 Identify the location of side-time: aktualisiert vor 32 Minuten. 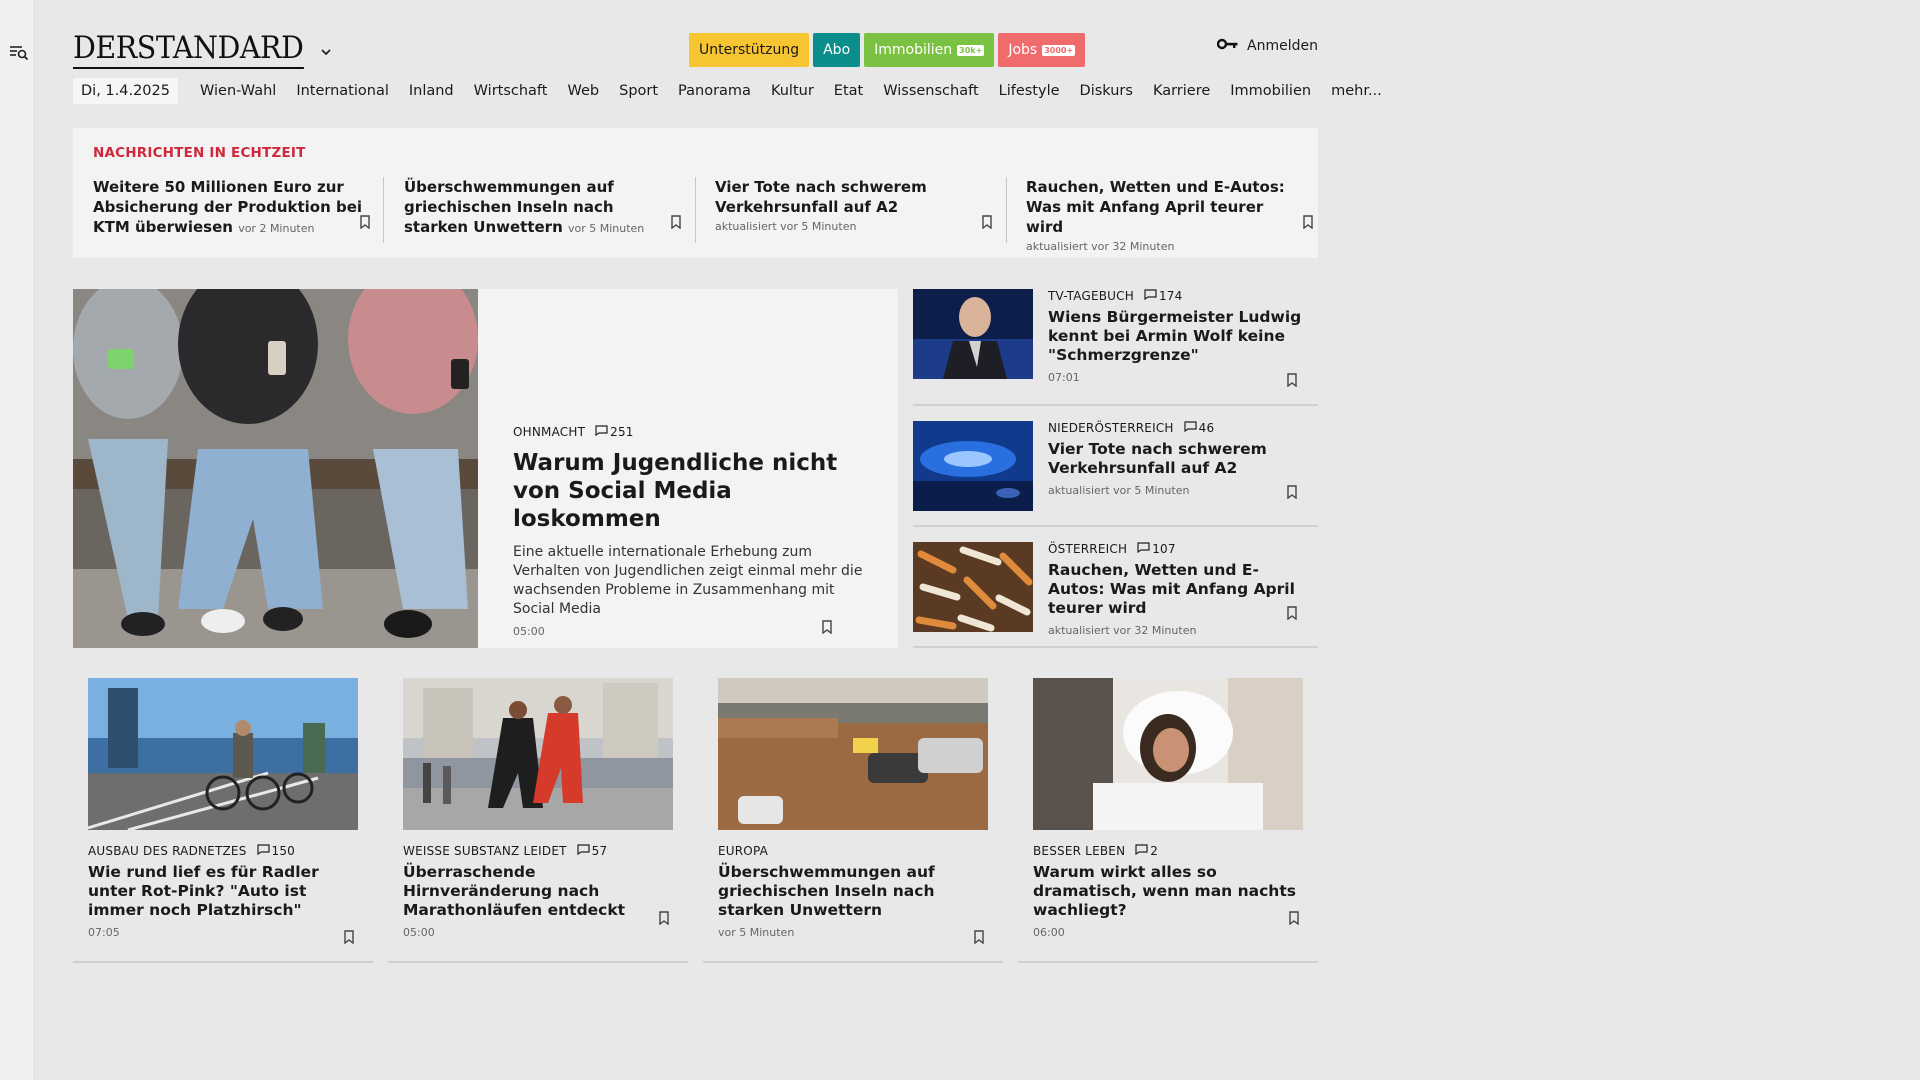
(1122, 630).